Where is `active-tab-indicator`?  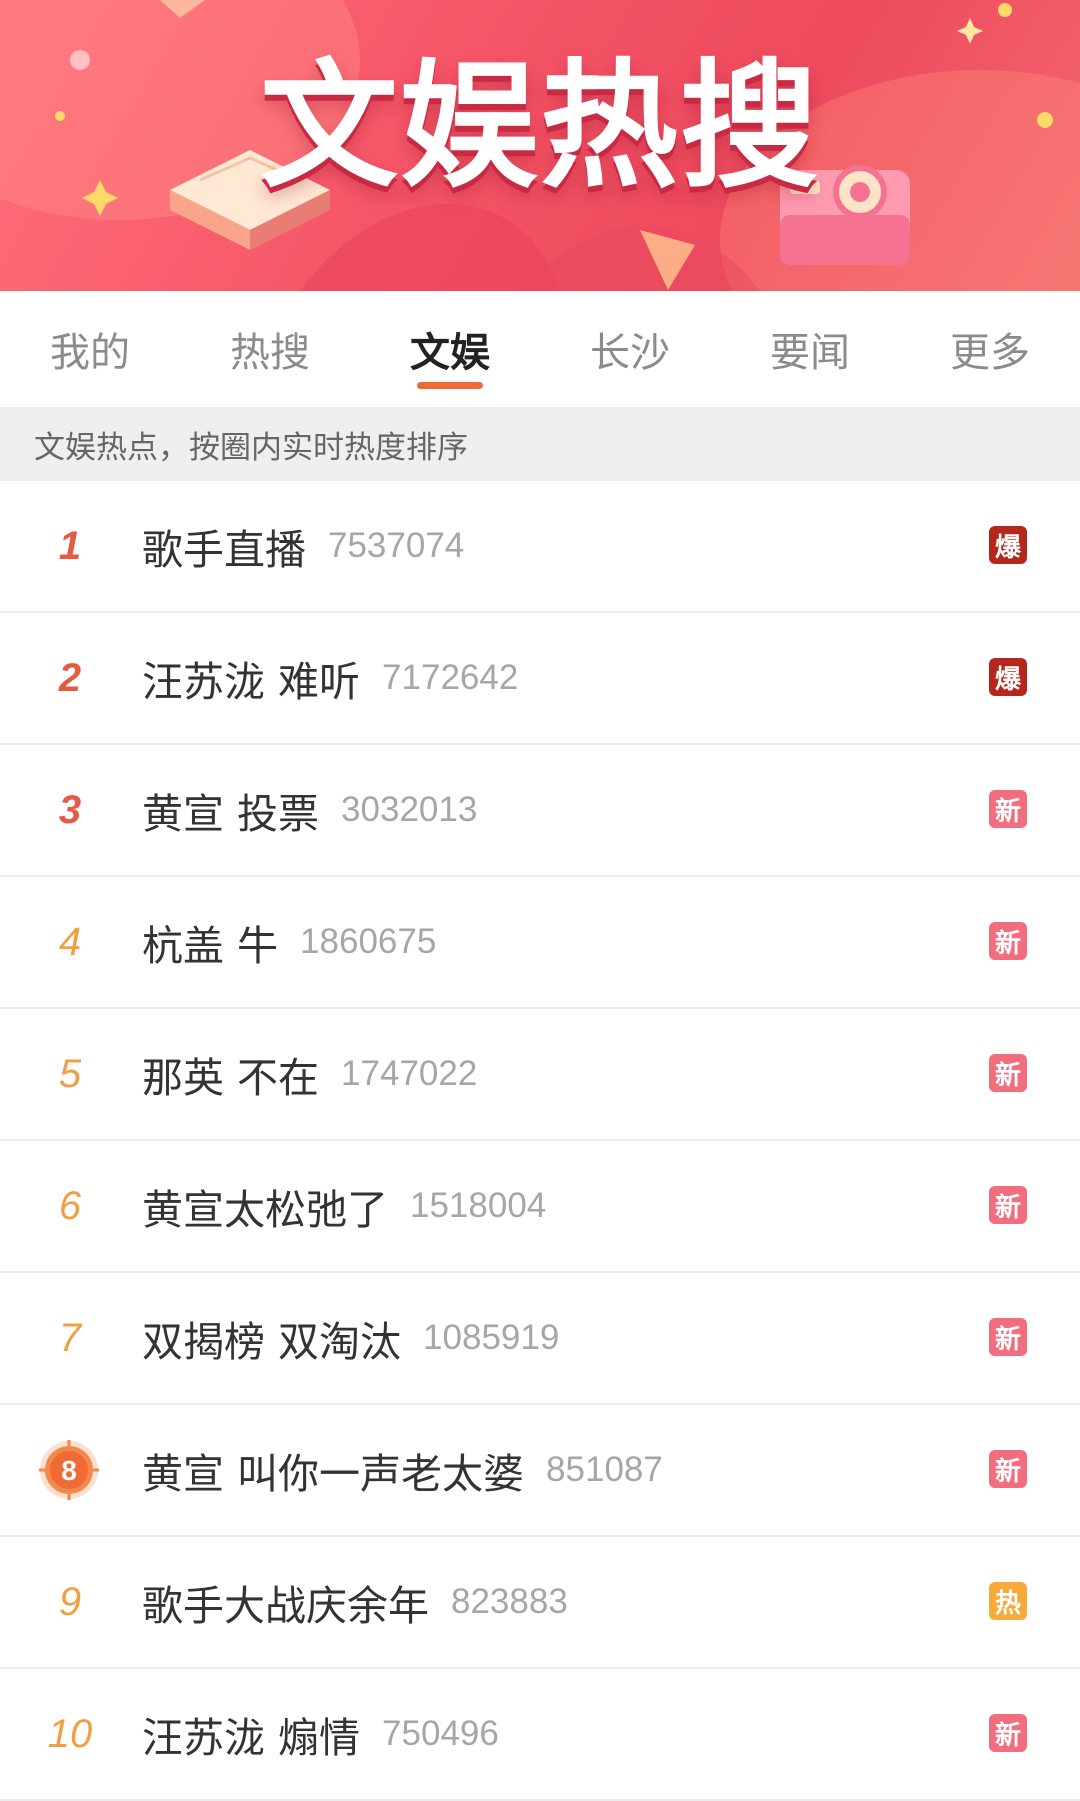
active-tab-indicator is located at coordinates (450, 385).